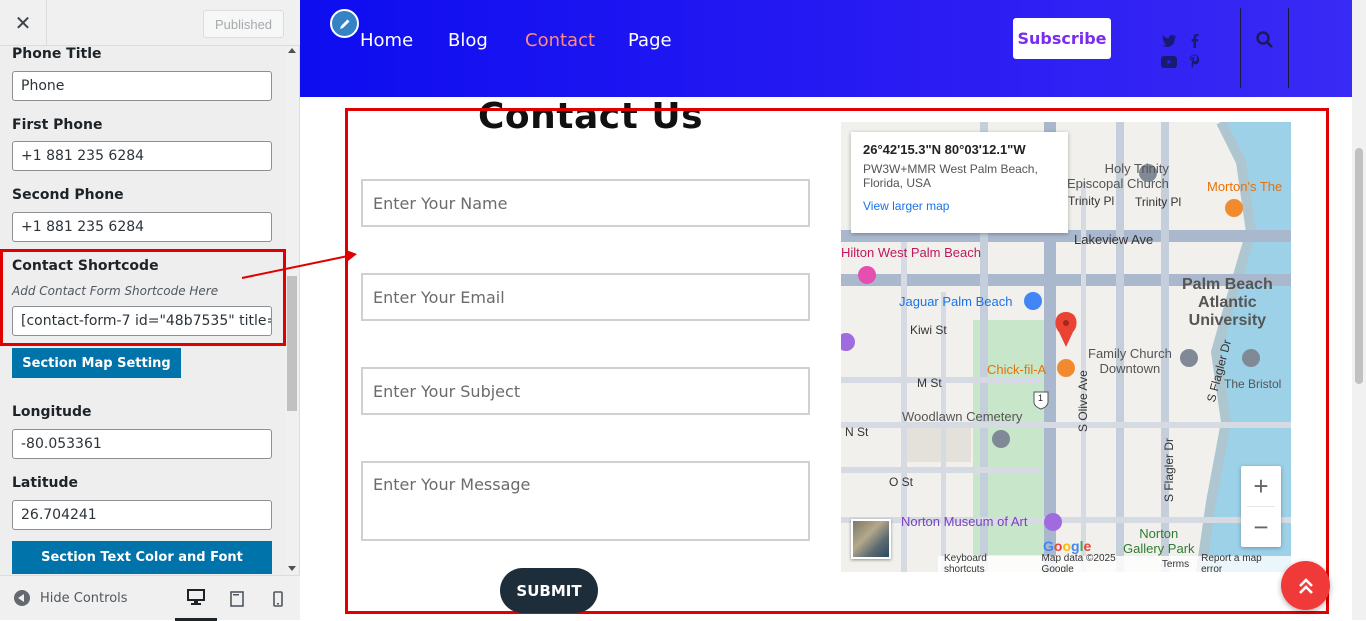 Image resolution: width=1366 pixels, height=621 pixels. I want to click on twitter-icon, so click(1169, 40).